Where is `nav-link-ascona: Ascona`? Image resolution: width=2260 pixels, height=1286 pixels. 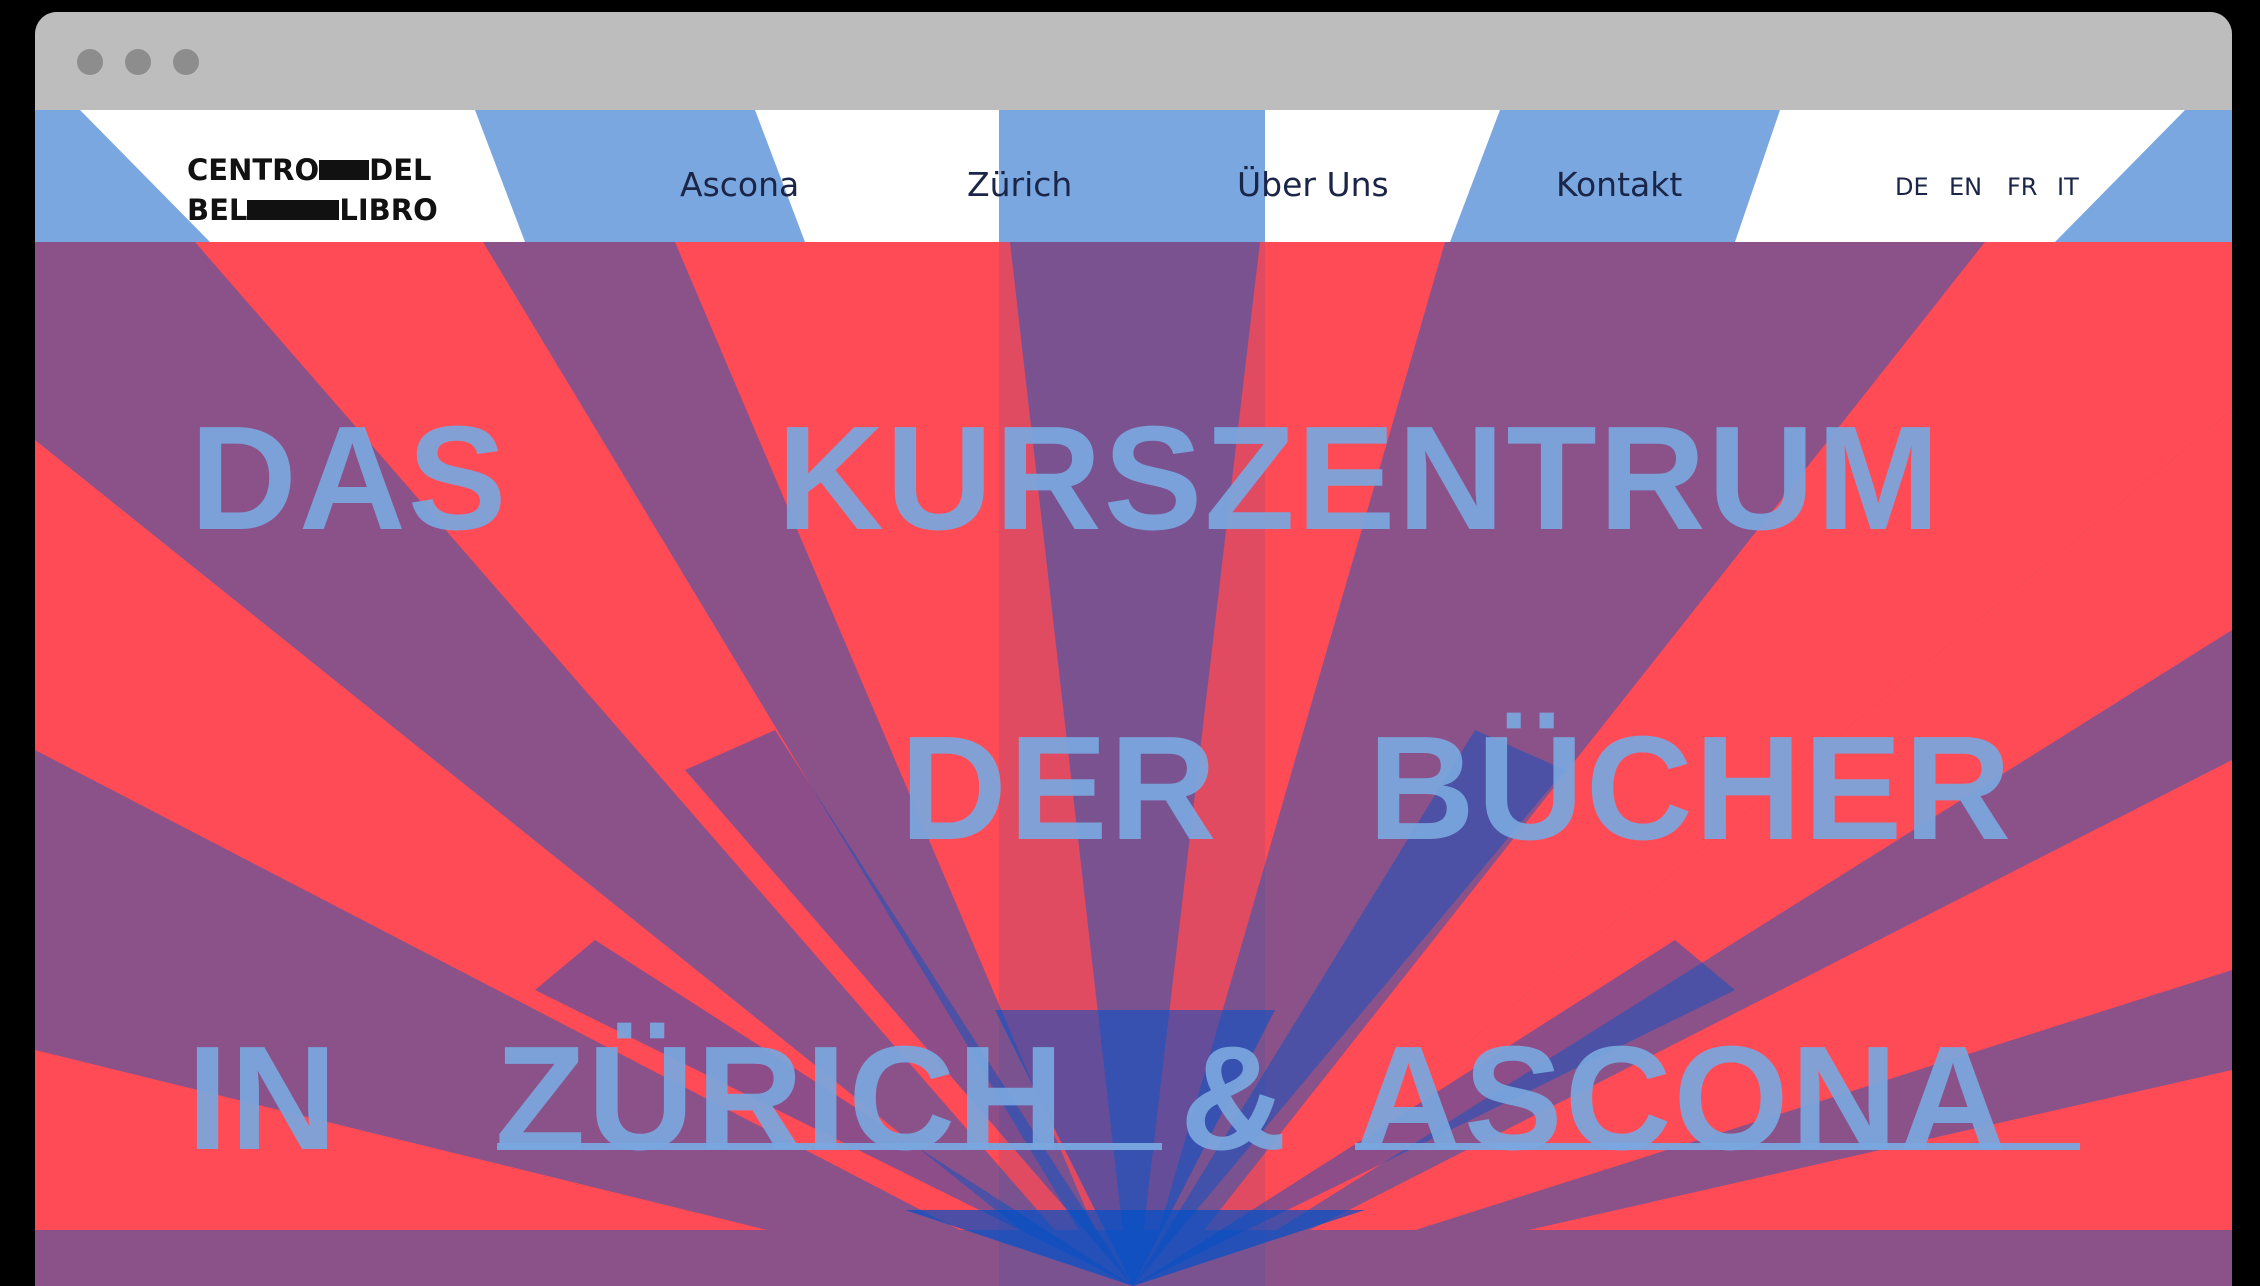
nav-link-ascona: Ascona is located at coordinates (739, 185).